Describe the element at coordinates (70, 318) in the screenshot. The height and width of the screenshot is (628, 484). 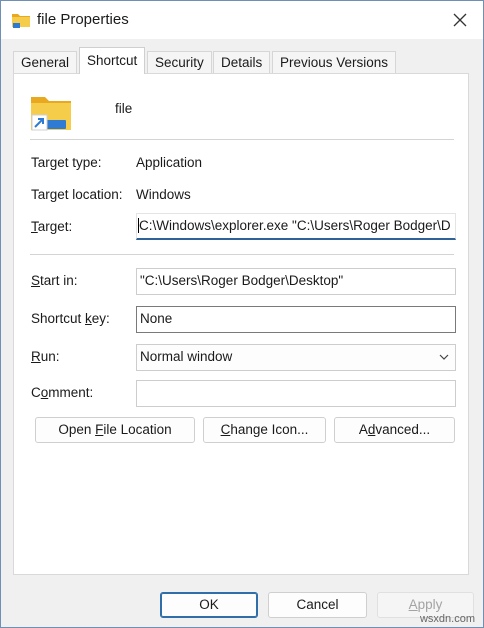
I see `shortcut-key-label: Shortcut key:` at that location.